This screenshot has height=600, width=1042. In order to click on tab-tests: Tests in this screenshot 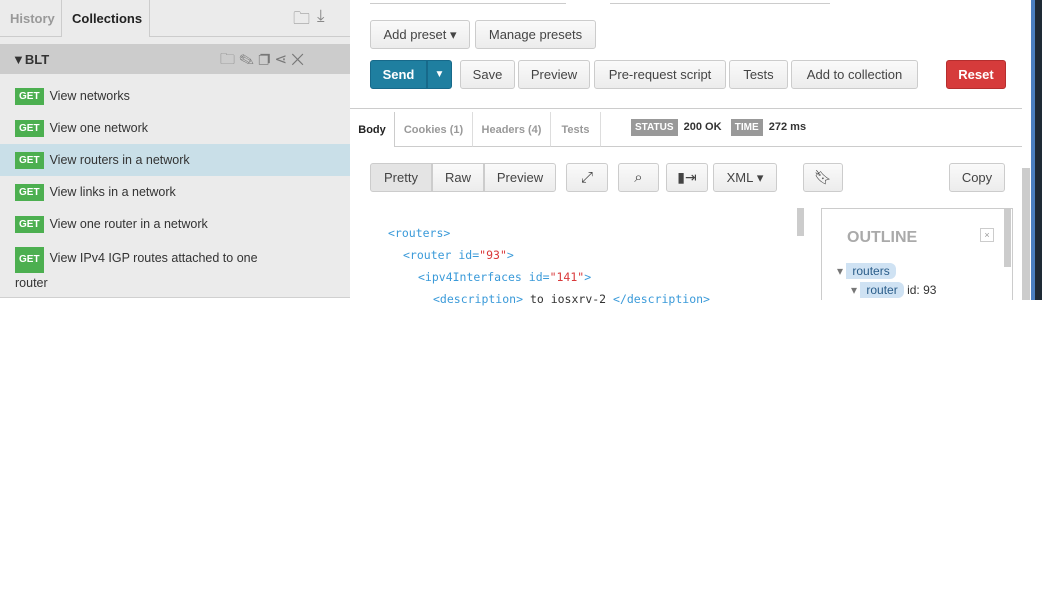, I will do `click(576, 129)`.